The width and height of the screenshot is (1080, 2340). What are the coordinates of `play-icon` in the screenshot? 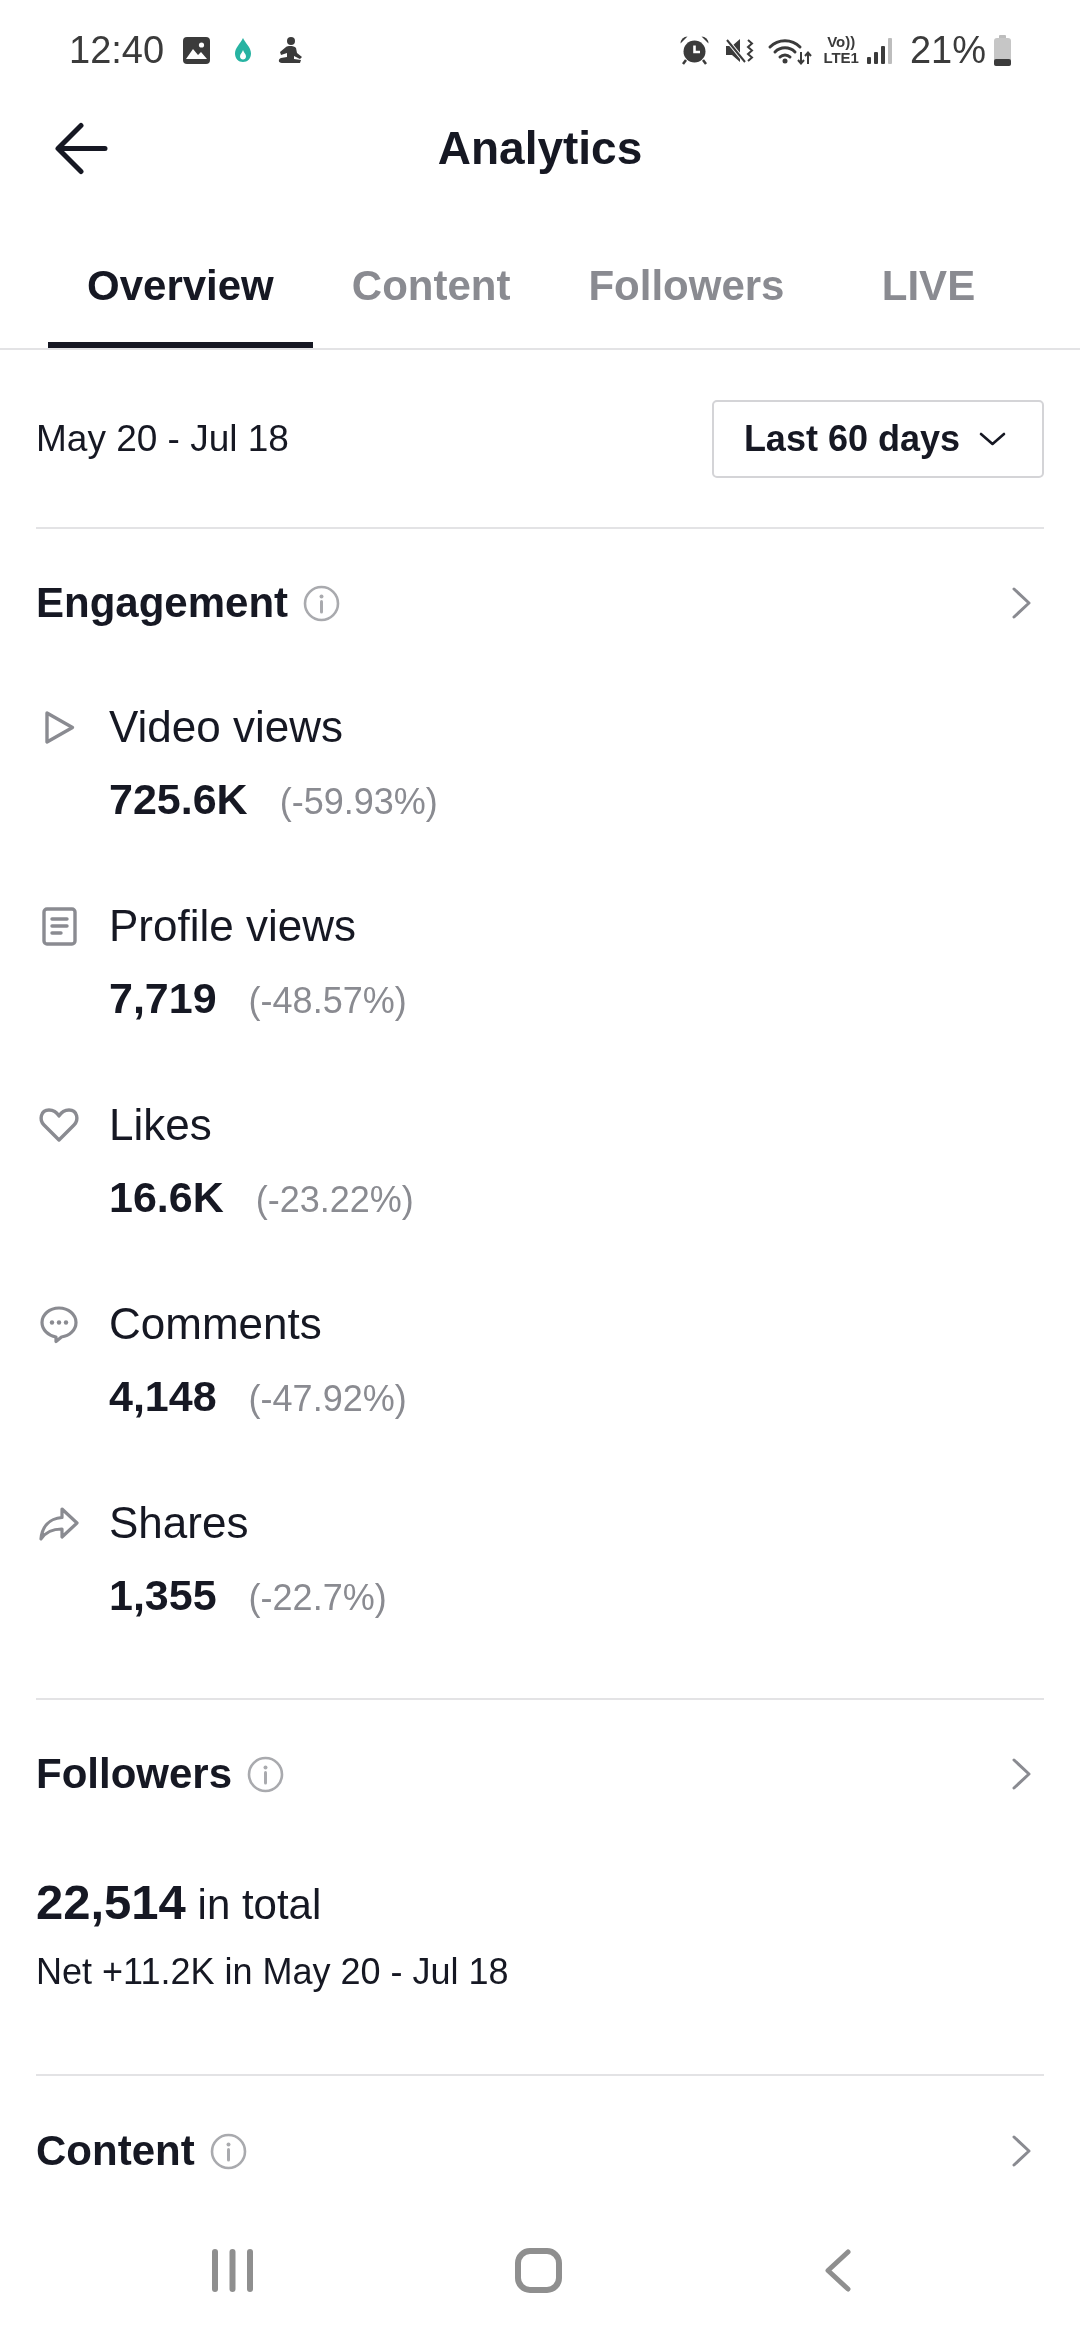 It's located at (59, 727).